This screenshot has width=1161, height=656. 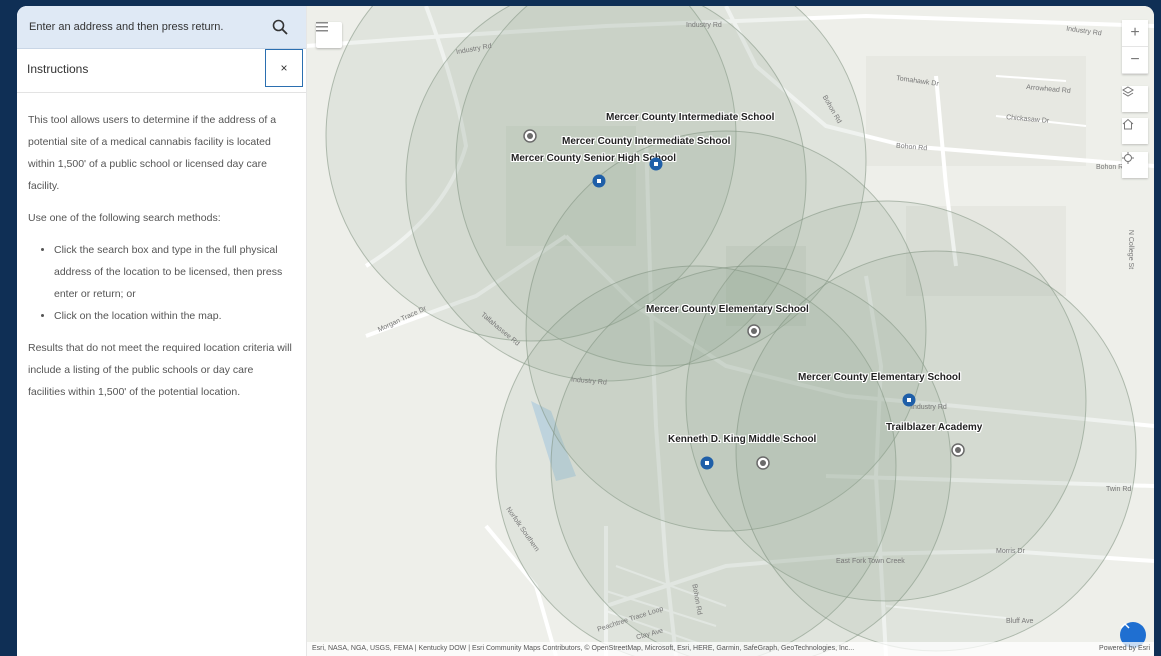 What do you see at coordinates (124, 218) in the screenshot?
I see `instructions-paragraph: Use one of the following search methods:` at bounding box center [124, 218].